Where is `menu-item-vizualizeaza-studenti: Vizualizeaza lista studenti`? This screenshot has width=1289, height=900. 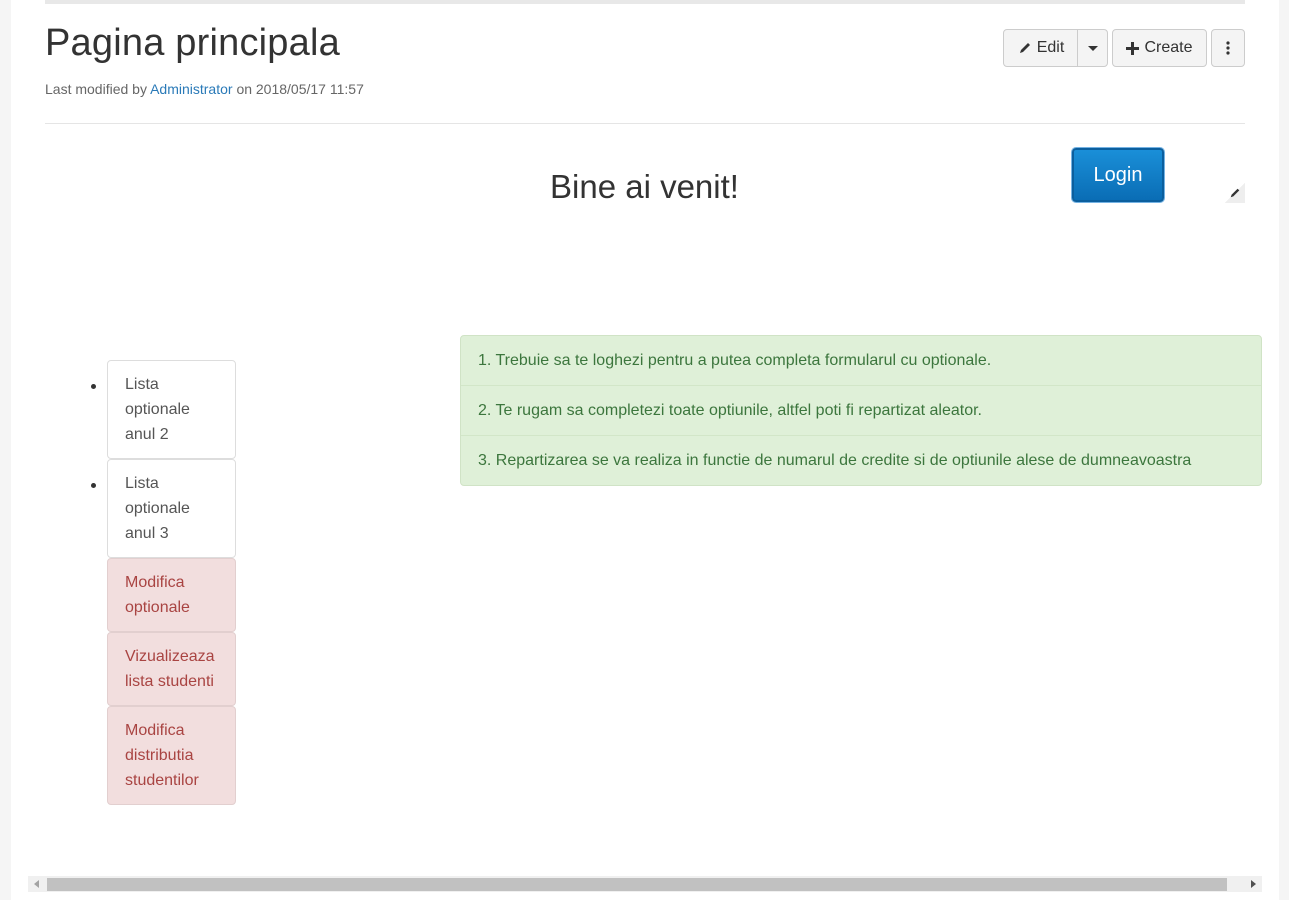 menu-item-vizualizeaza-studenti: Vizualizeaza lista studenti is located at coordinates (171, 669).